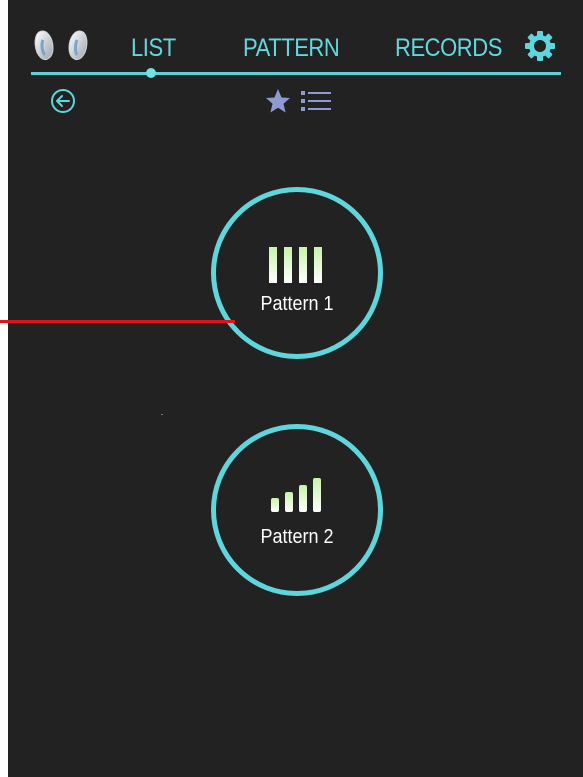 The width and height of the screenshot is (583, 777). I want to click on pattern-2-button: Pattern 2, so click(297, 510).